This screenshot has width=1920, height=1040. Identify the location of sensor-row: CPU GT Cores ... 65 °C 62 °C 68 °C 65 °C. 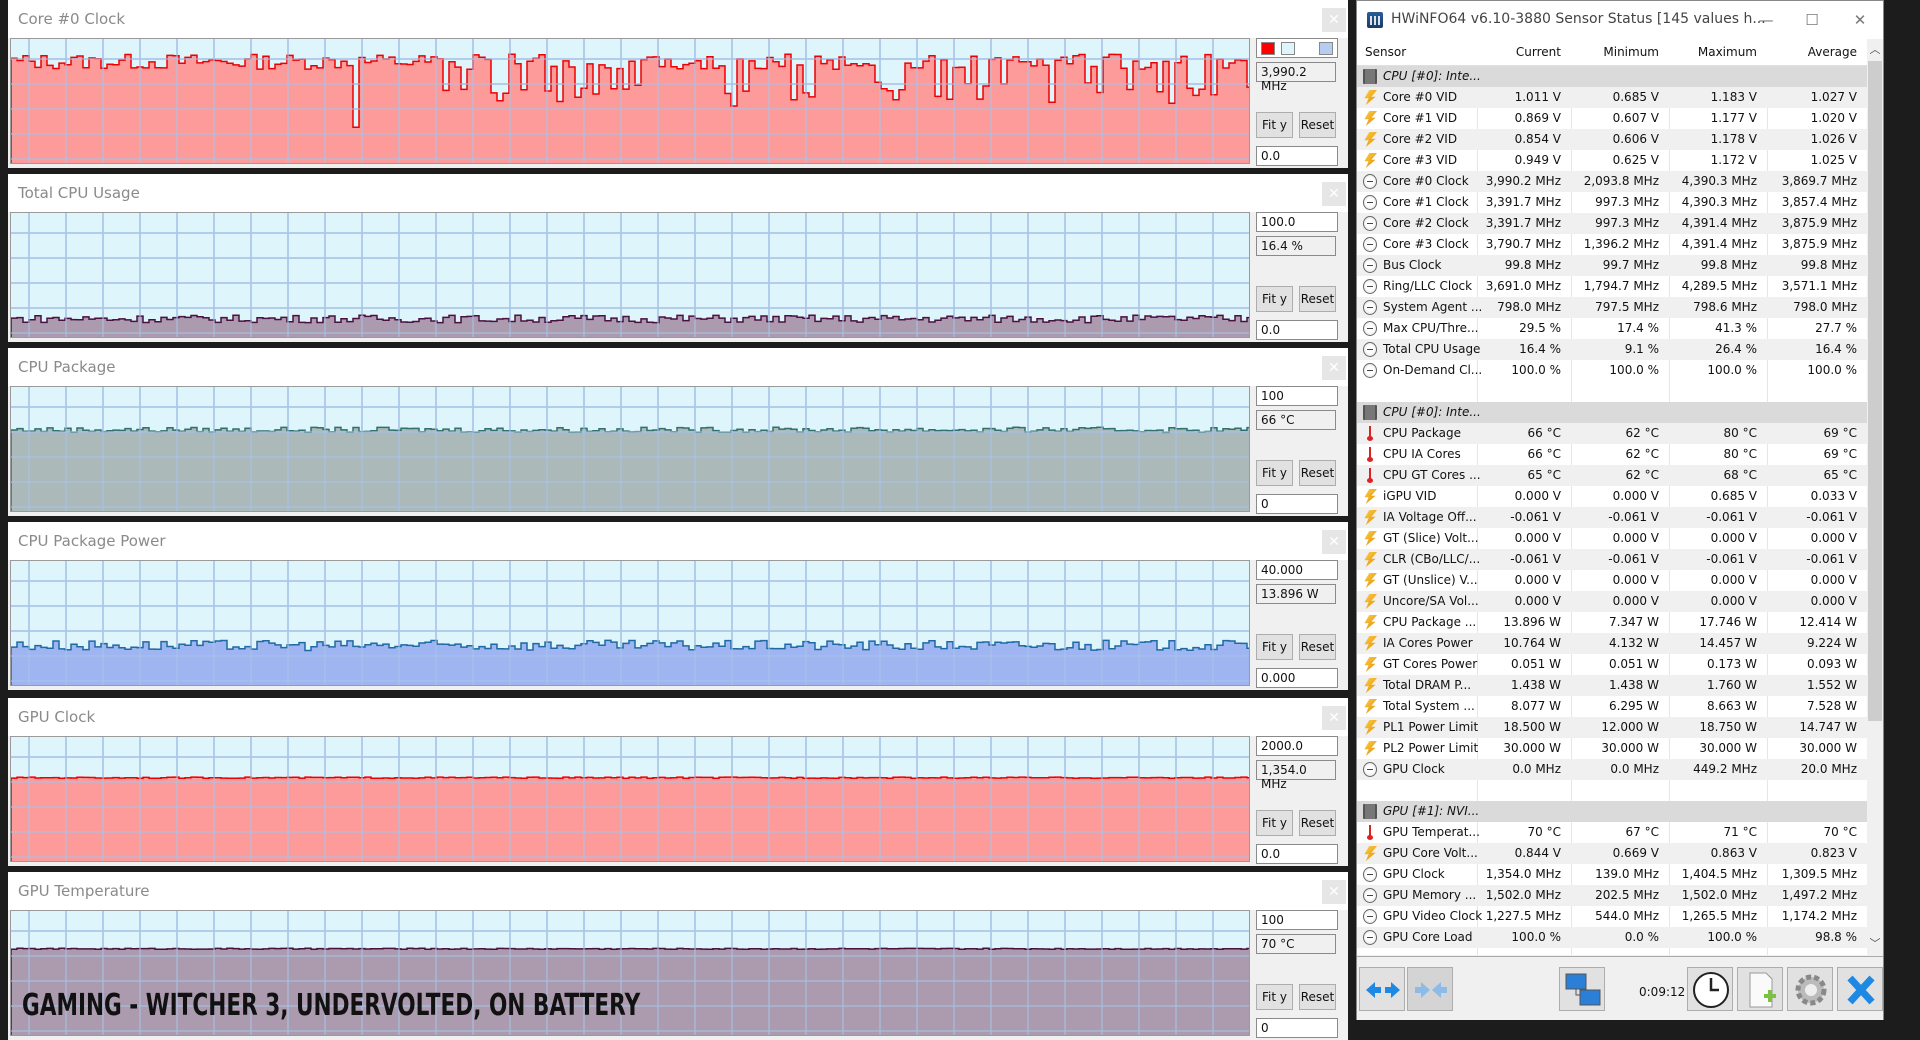
(1612, 475).